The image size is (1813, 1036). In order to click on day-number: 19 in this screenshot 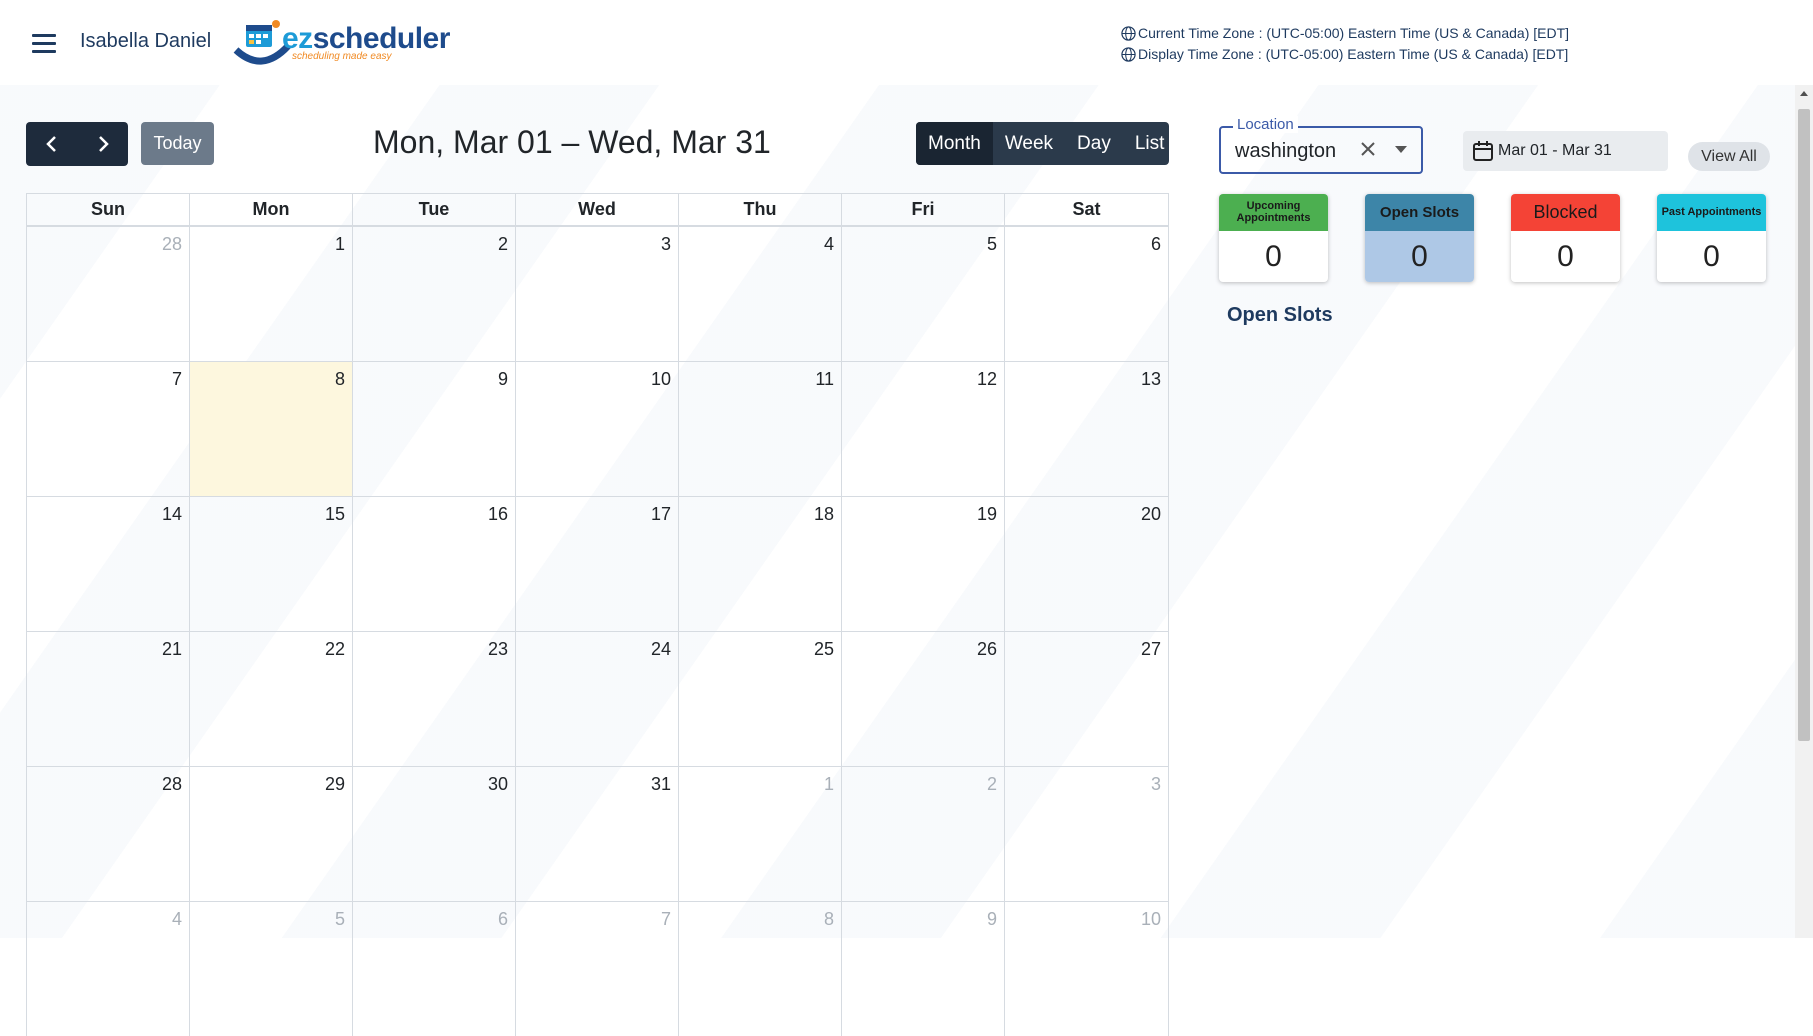, I will do `click(987, 514)`.